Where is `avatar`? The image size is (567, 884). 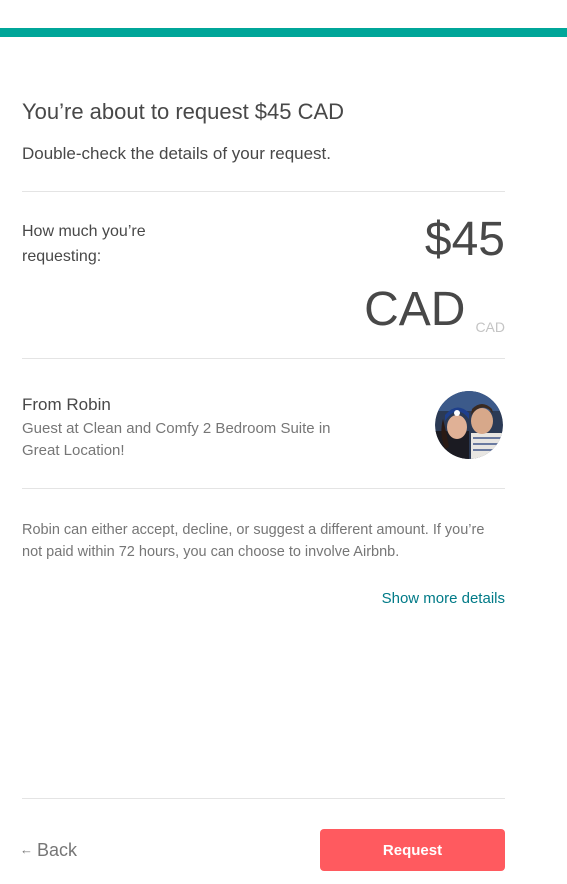
avatar is located at coordinates (469, 425).